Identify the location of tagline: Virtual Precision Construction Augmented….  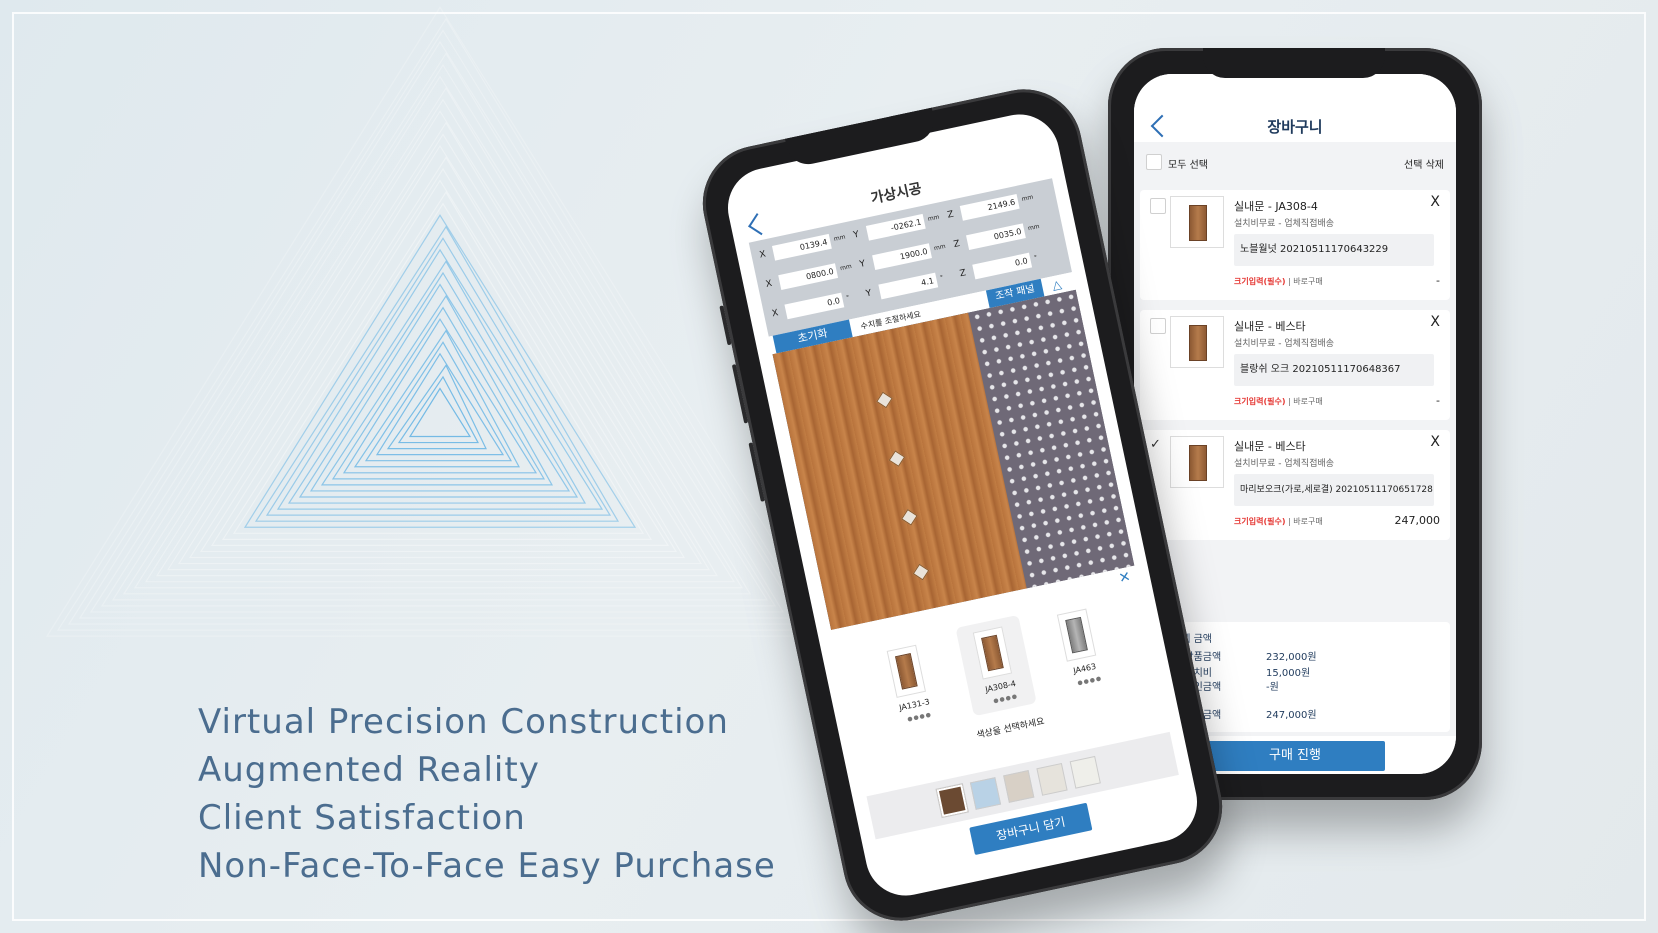
(487, 794).